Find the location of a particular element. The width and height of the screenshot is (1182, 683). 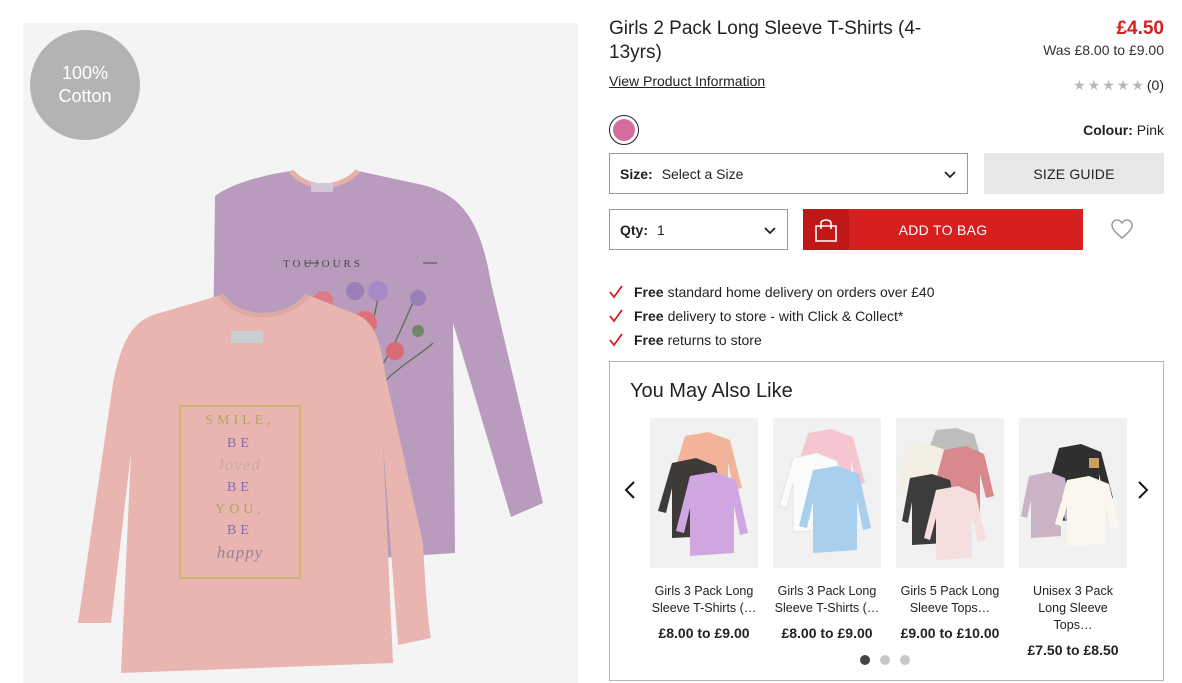

quantity-dropdown: Qty: 1 is located at coordinates (698, 229).